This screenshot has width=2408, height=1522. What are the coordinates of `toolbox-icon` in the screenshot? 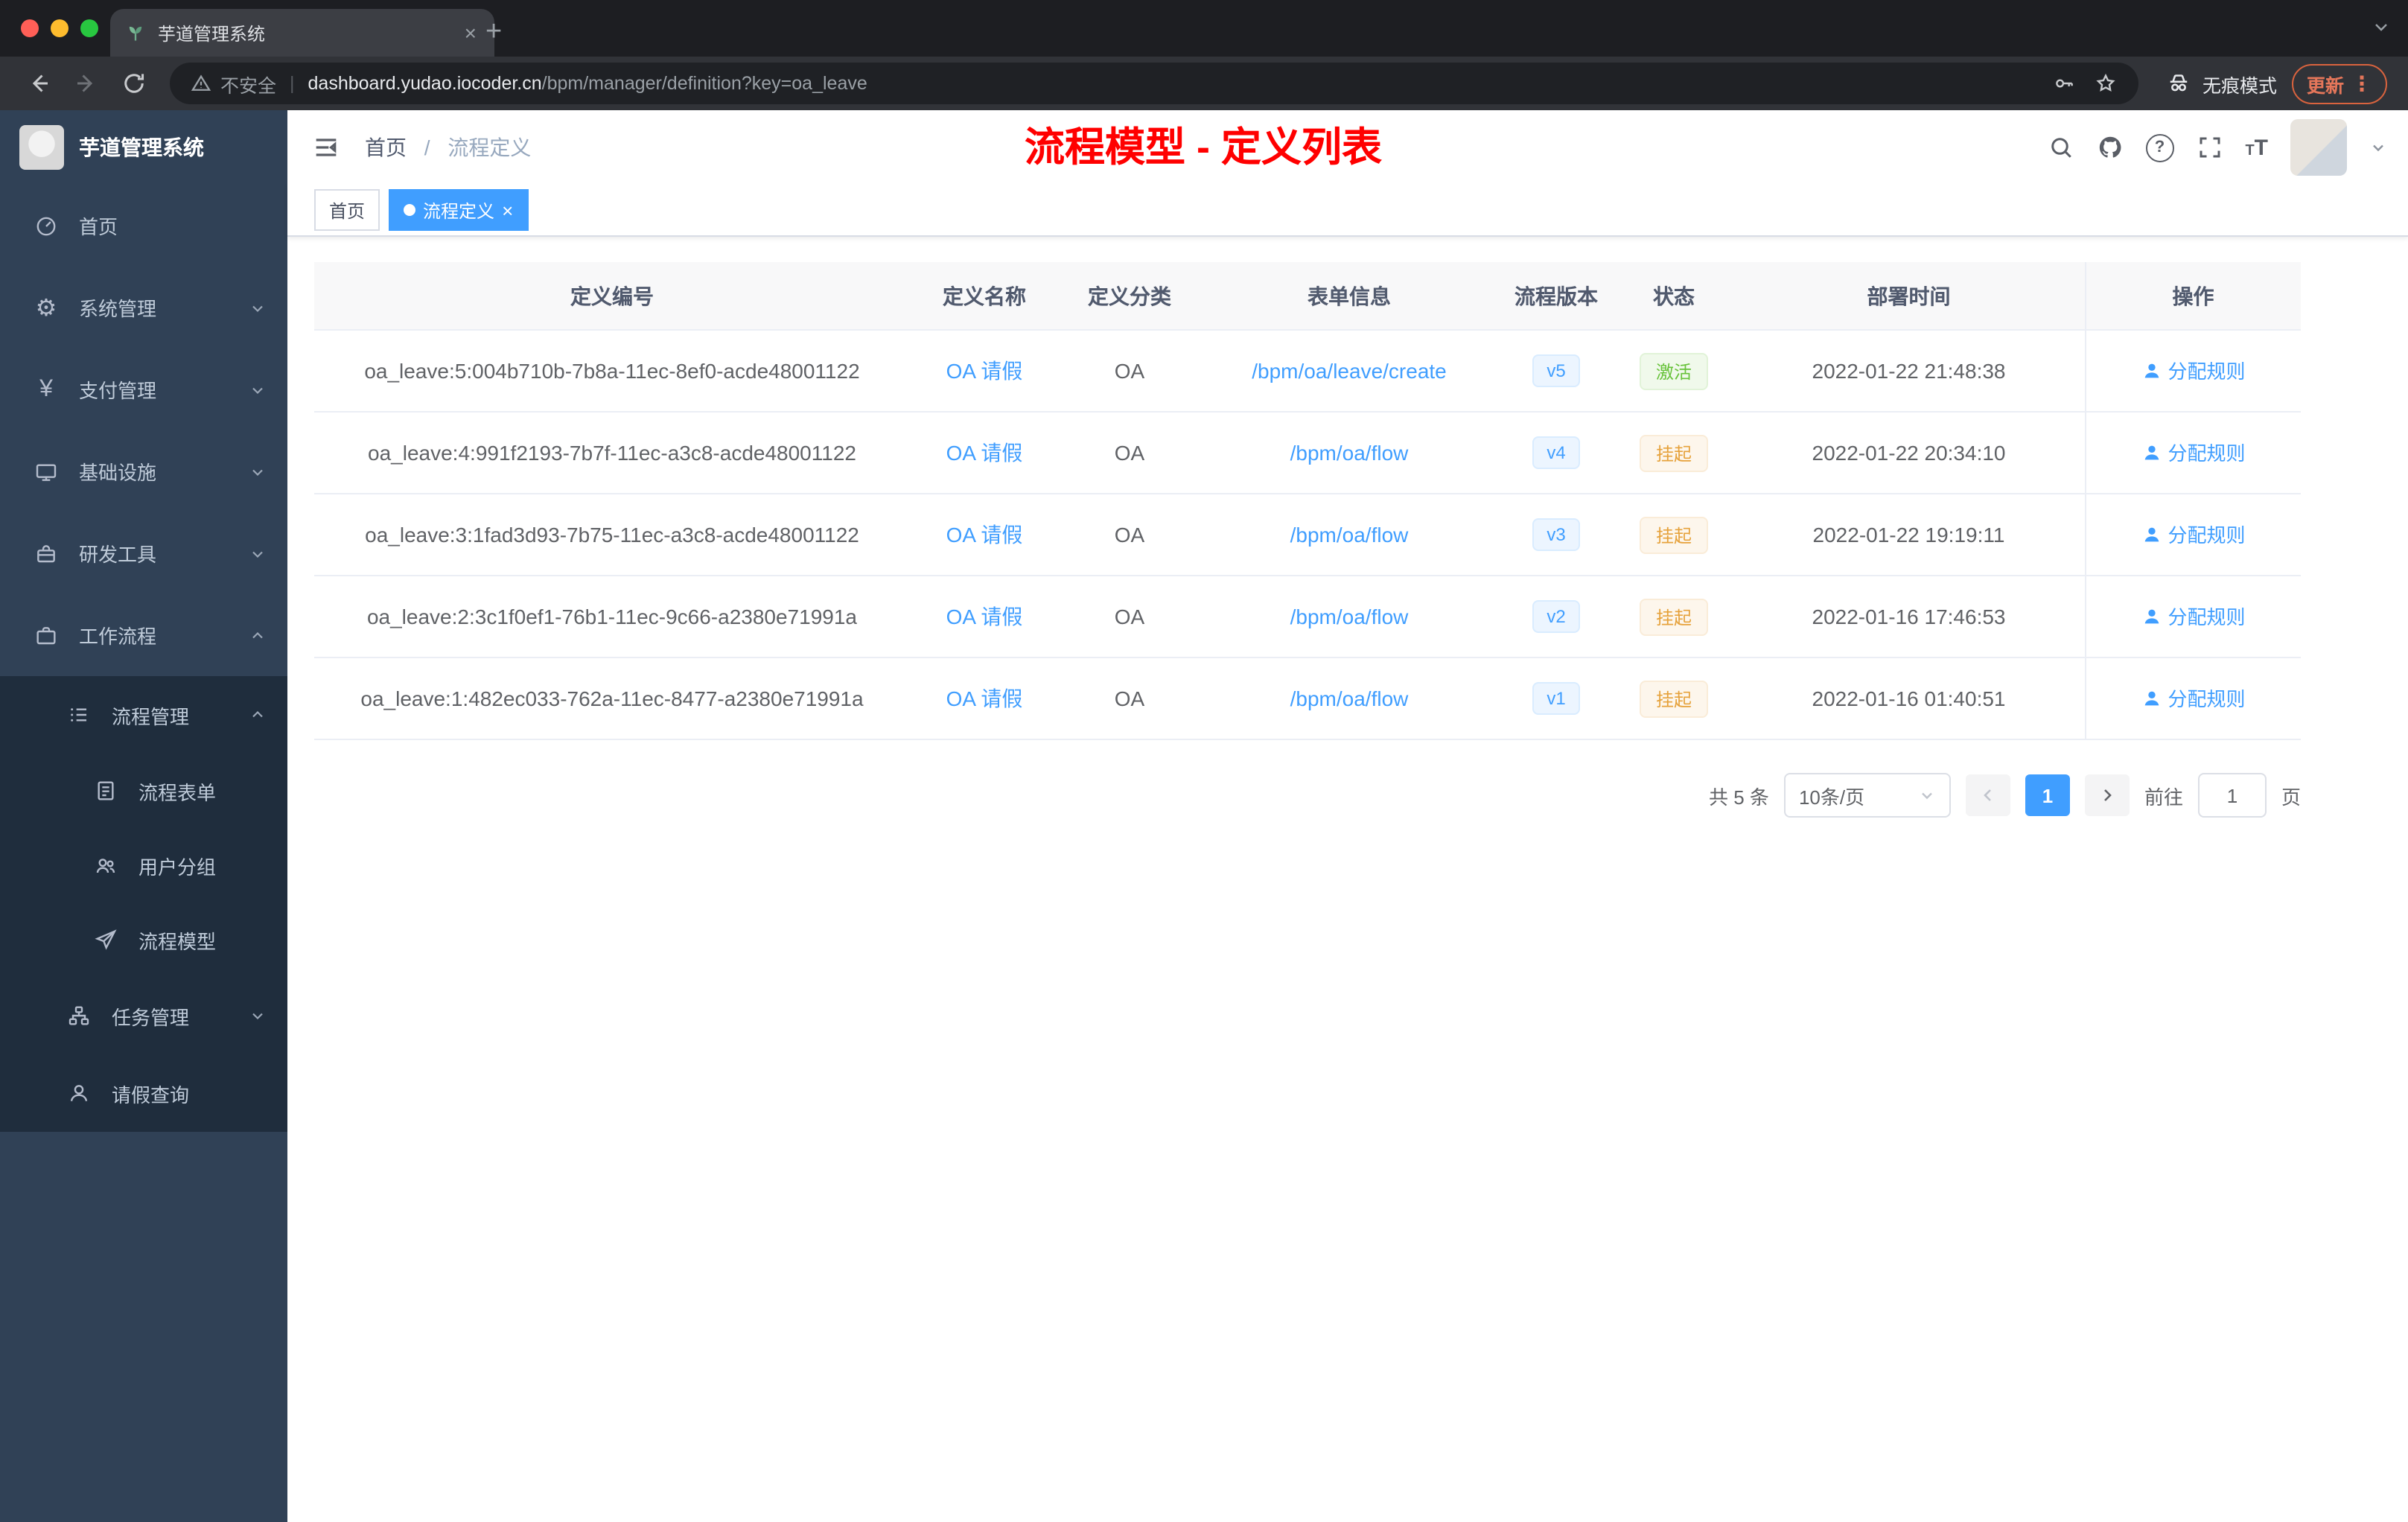 It's located at (46, 553).